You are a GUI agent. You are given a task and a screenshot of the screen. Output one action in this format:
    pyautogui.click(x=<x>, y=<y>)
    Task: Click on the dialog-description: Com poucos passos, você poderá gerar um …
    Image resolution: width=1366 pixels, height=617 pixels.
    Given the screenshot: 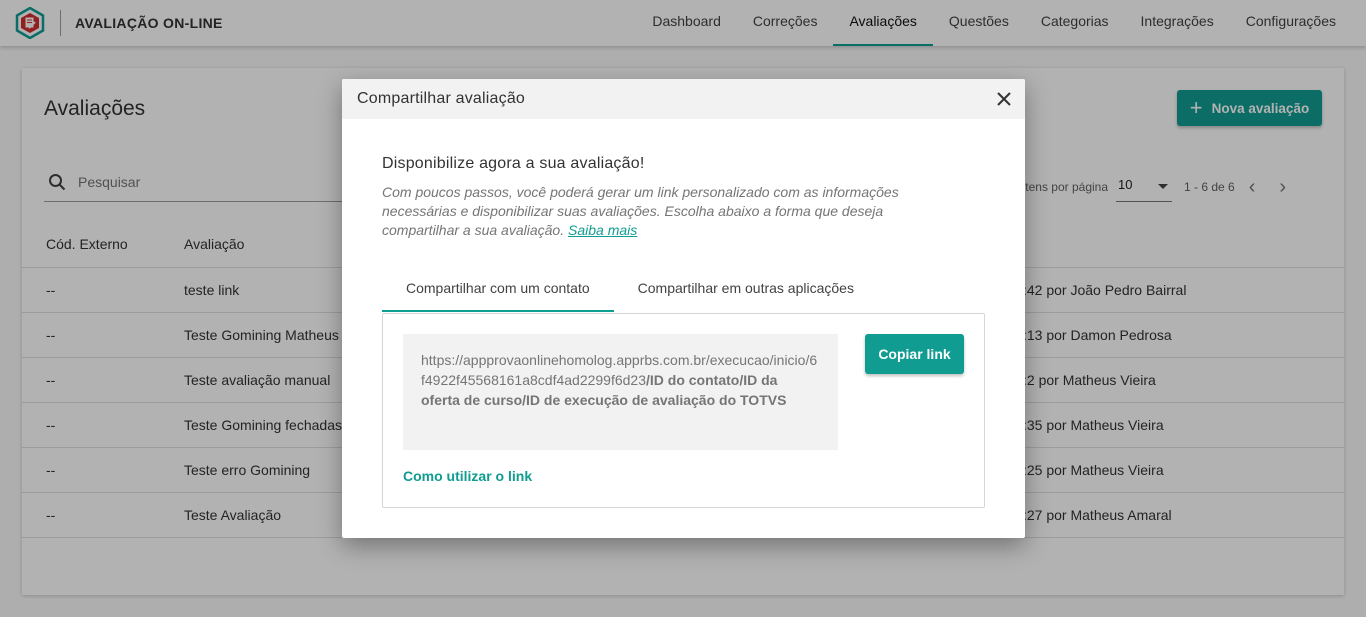 What is the action you would take?
    pyautogui.click(x=640, y=211)
    